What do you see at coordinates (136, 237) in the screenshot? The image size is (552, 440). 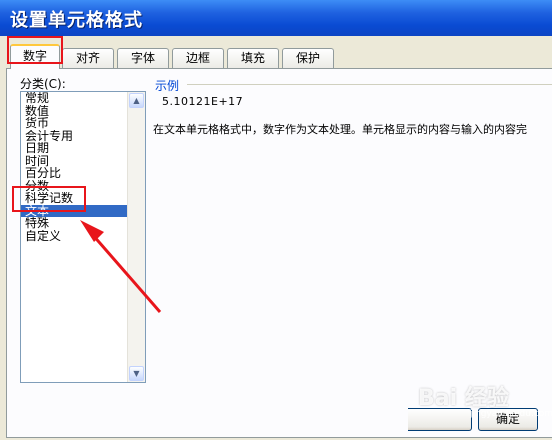 I see `category-scrollbar: ▲ ▼` at bounding box center [136, 237].